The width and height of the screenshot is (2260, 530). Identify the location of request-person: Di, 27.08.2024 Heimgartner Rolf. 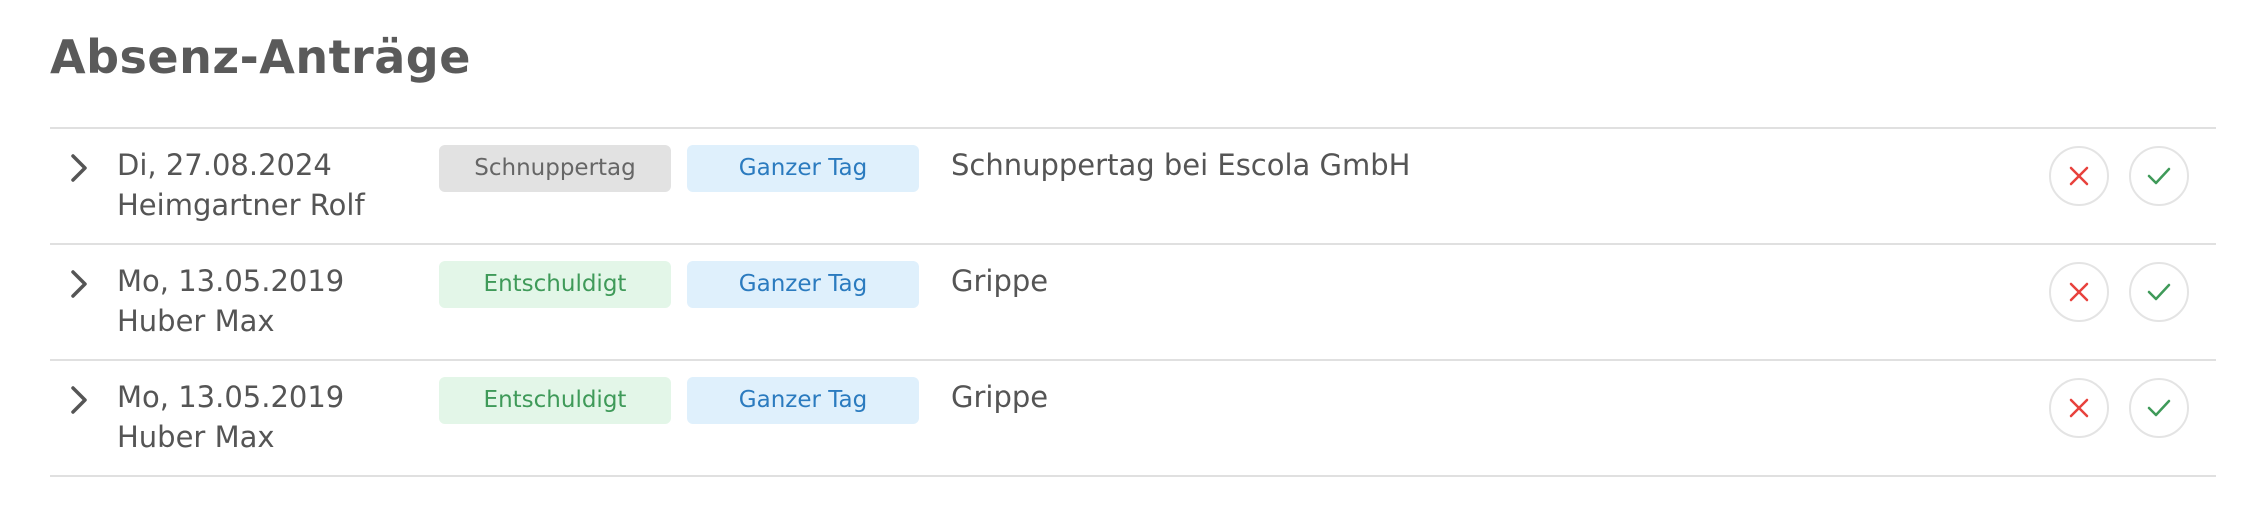
(241, 185).